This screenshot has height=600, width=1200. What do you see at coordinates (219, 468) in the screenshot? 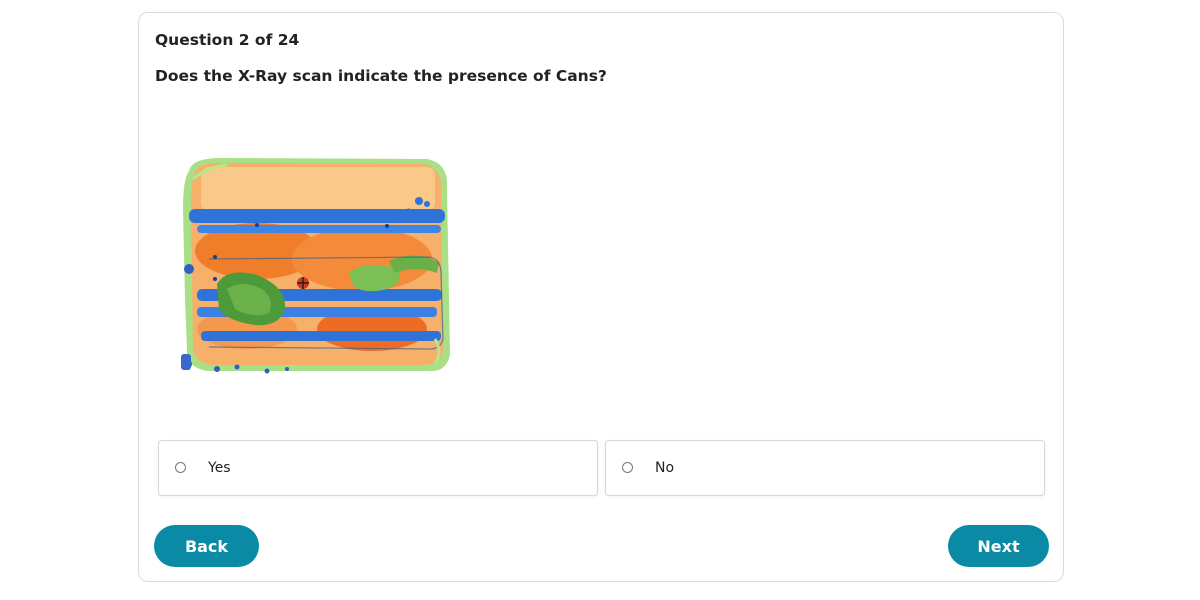
I see `answer-label-yes: Yes` at bounding box center [219, 468].